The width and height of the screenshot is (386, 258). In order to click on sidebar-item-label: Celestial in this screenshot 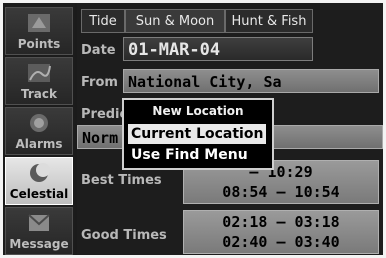, I will do `click(39, 194)`.